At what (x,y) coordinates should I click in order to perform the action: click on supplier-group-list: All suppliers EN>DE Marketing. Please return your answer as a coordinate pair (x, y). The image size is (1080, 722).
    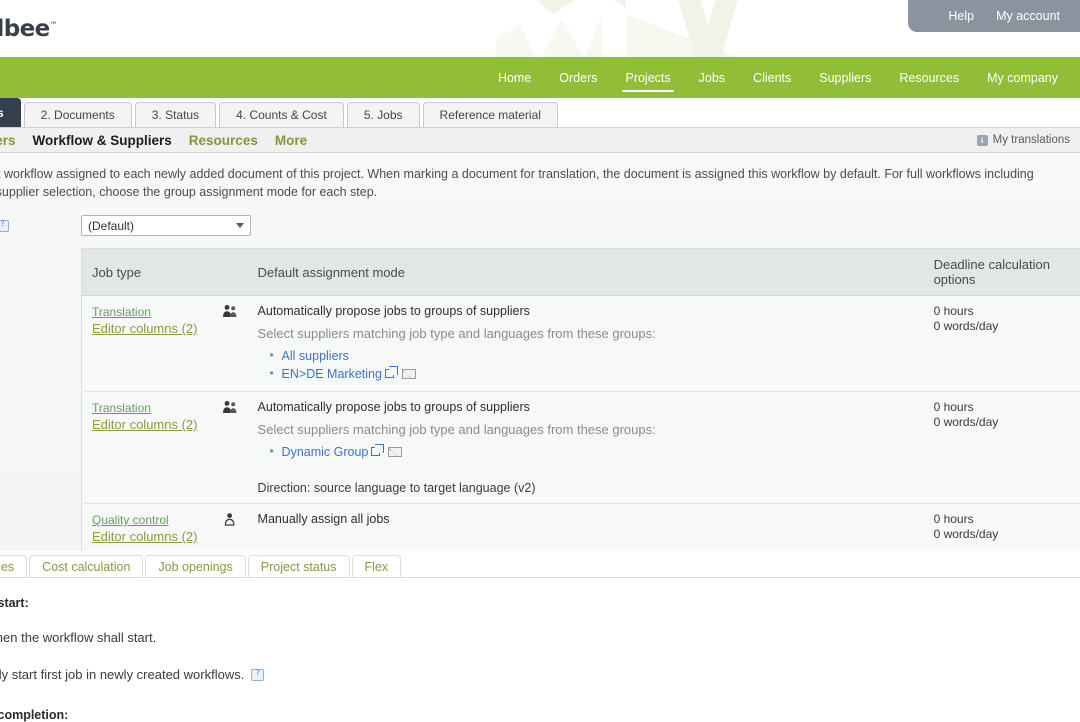
    Looking at the image, I should click on (586, 365).